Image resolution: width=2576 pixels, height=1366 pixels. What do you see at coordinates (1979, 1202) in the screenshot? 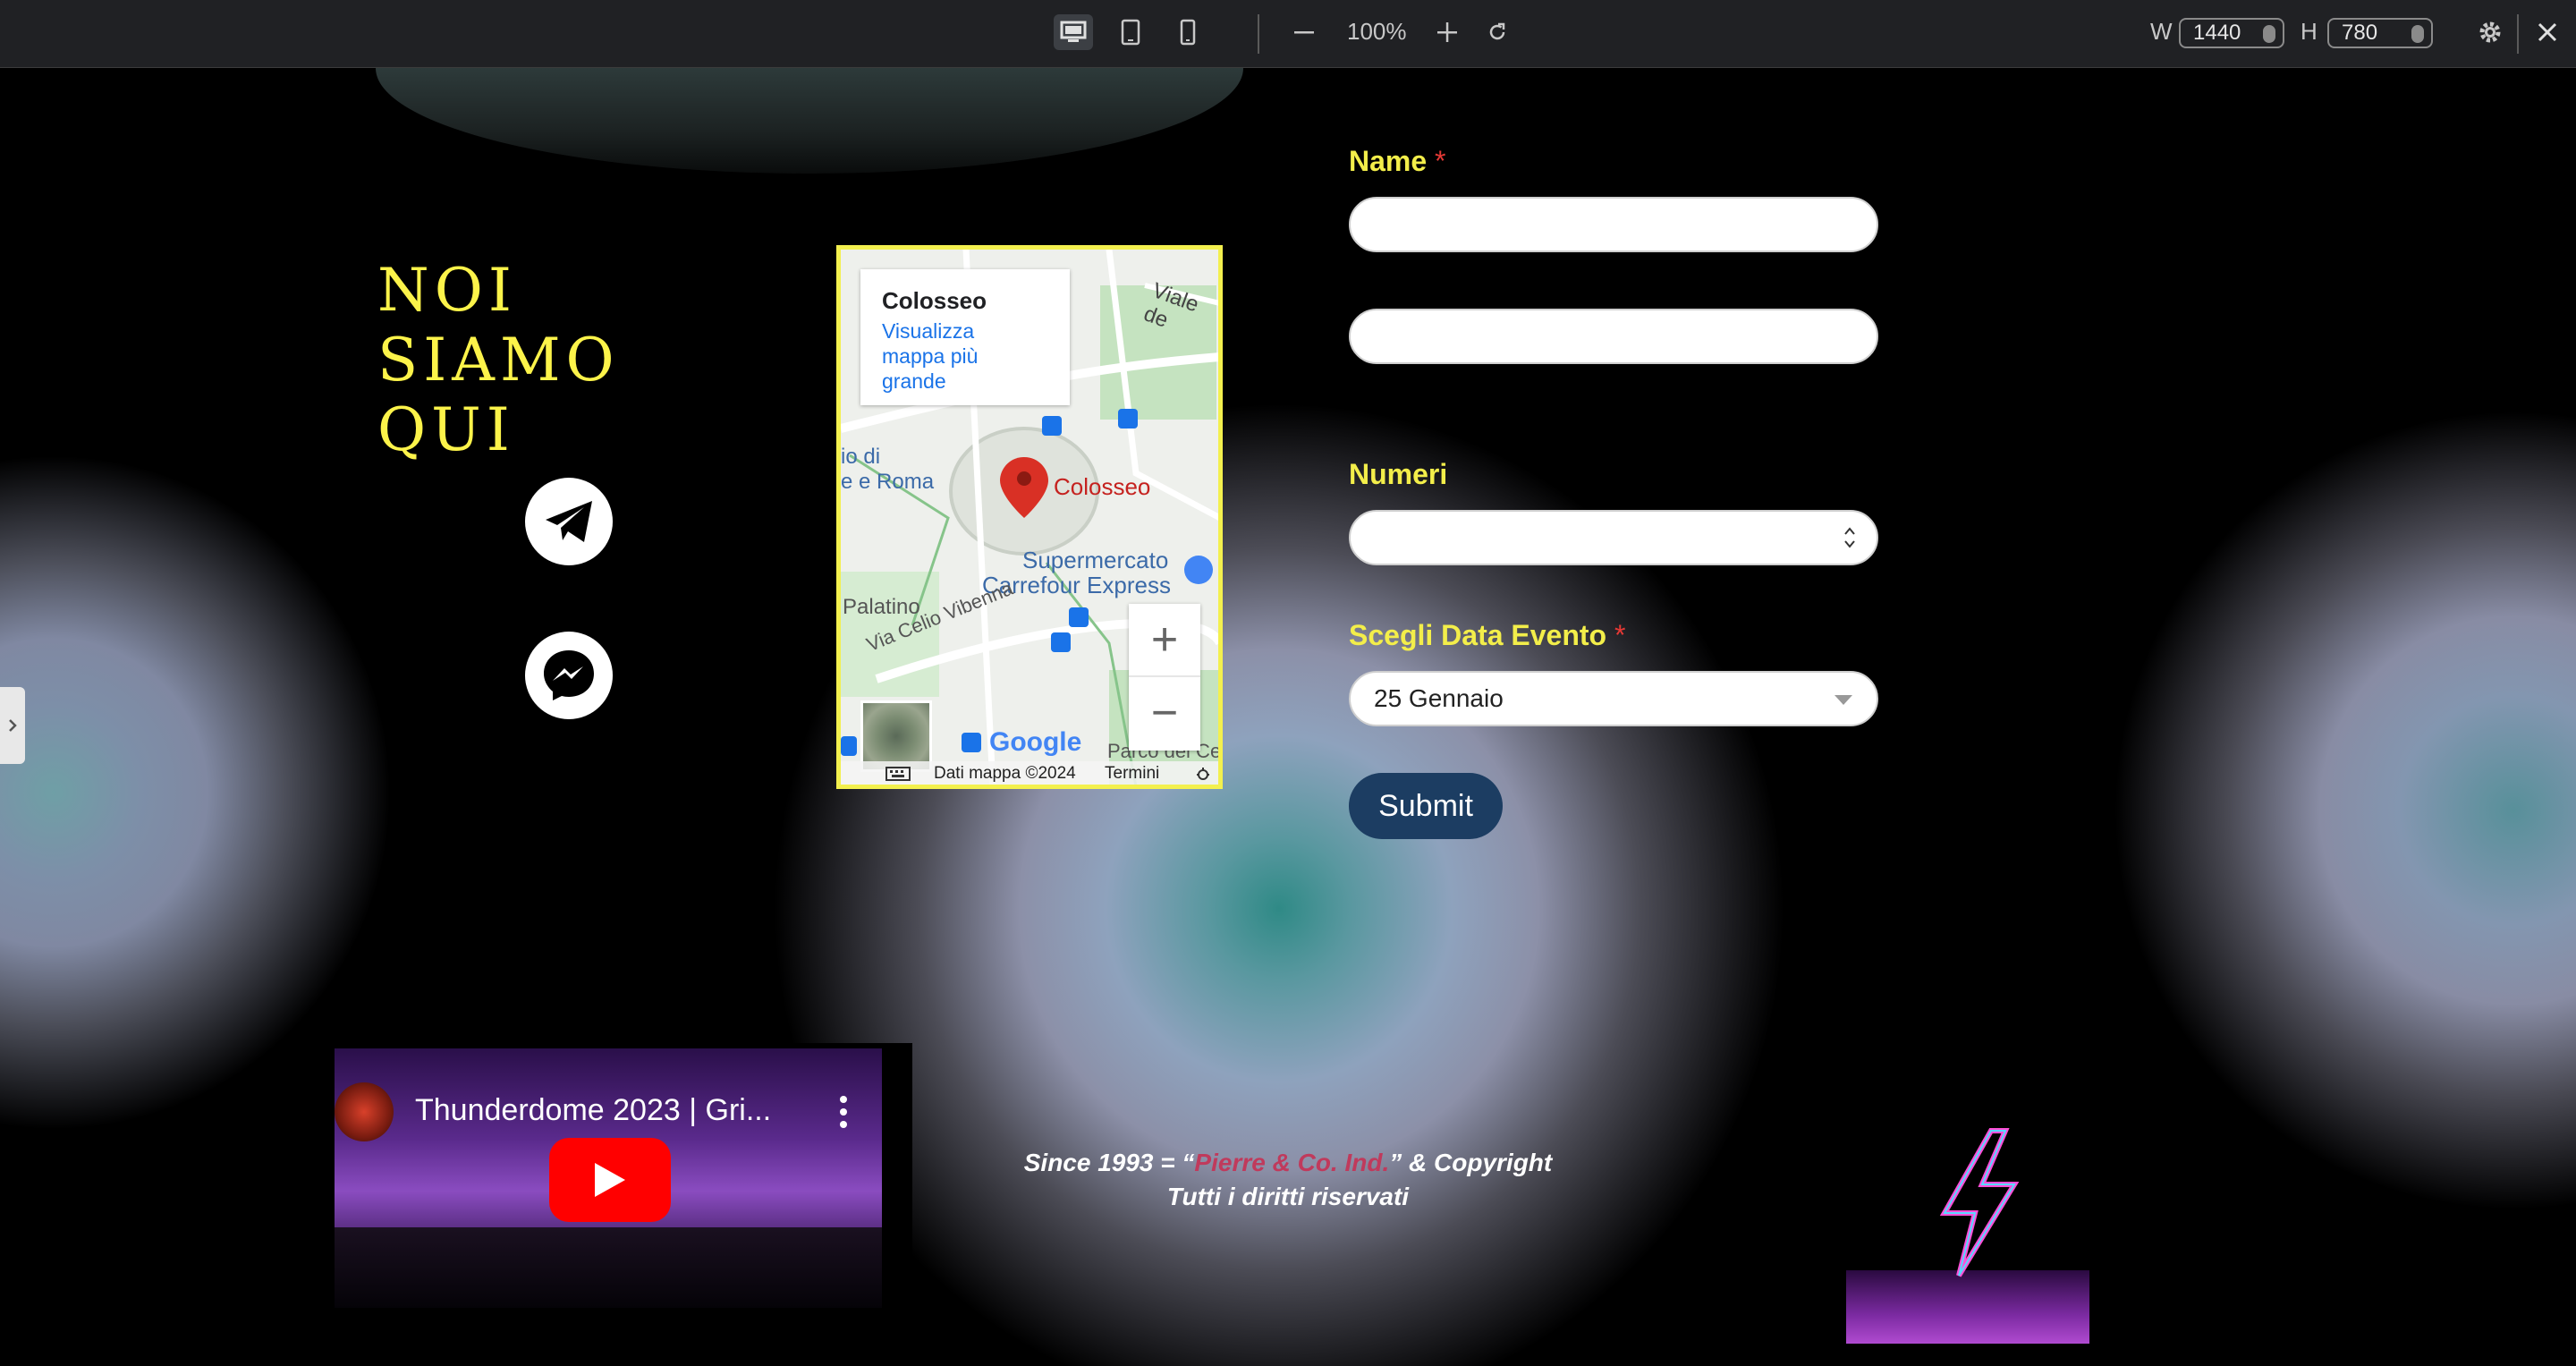
I see `lightning-icon` at bounding box center [1979, 1202].